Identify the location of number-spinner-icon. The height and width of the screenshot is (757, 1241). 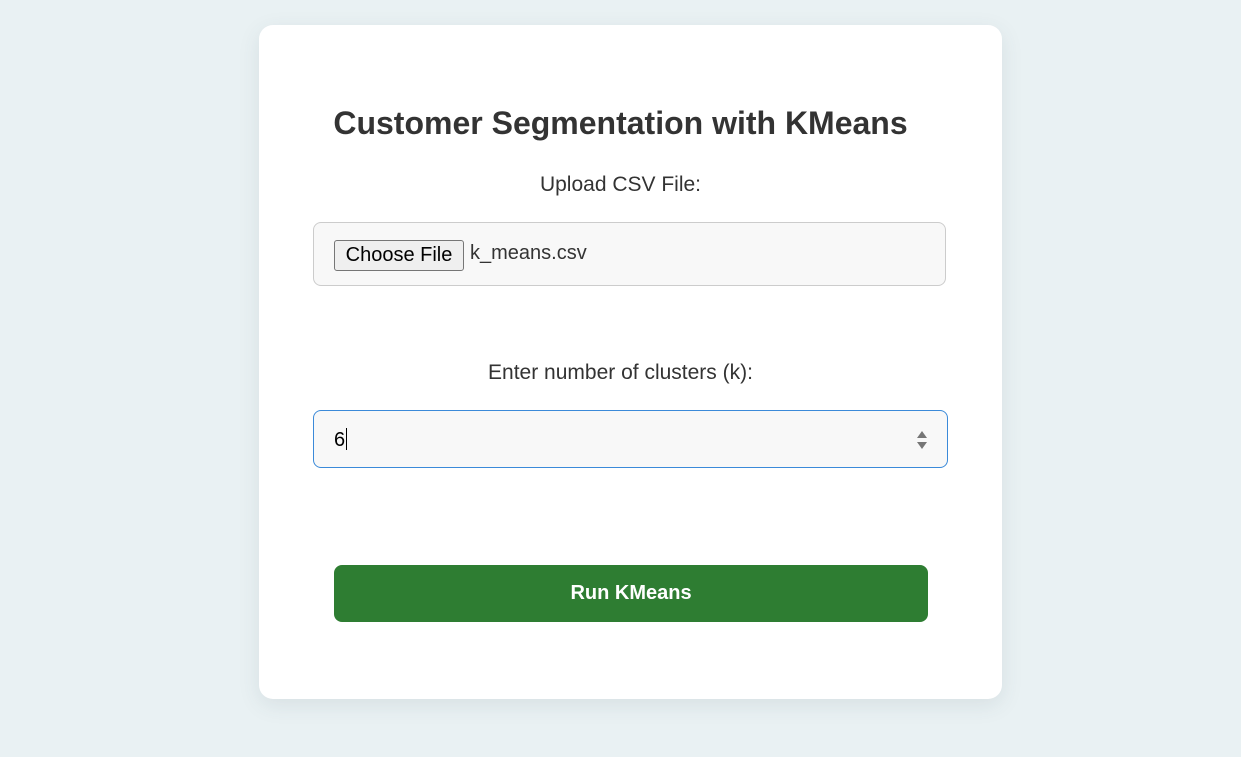
(922, 440).